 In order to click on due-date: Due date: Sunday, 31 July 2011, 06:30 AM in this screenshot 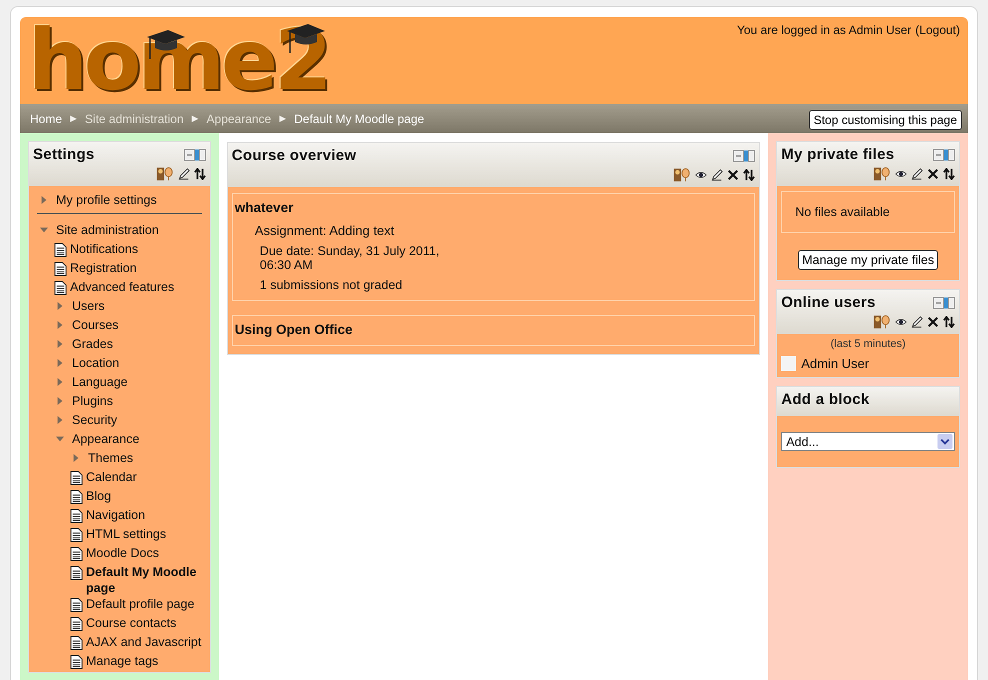, I will do `click(350, 258)`.